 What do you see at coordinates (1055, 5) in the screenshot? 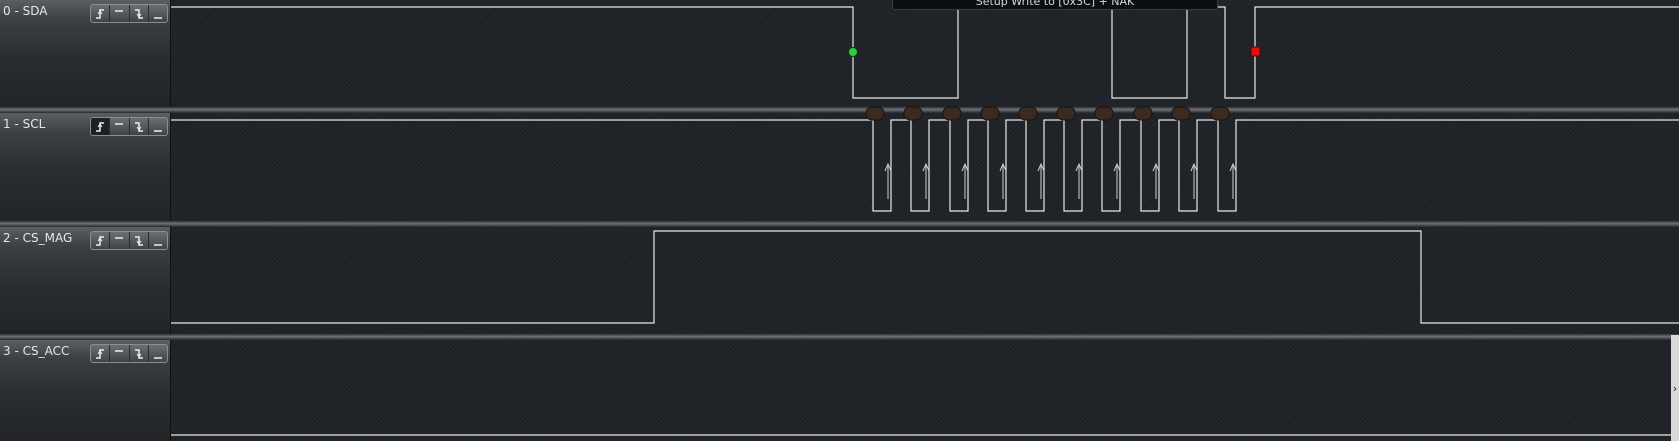
I see `decoder-tooltip: Setup Write to [0x3C] + NAK` at bounding box center [1055, 5].